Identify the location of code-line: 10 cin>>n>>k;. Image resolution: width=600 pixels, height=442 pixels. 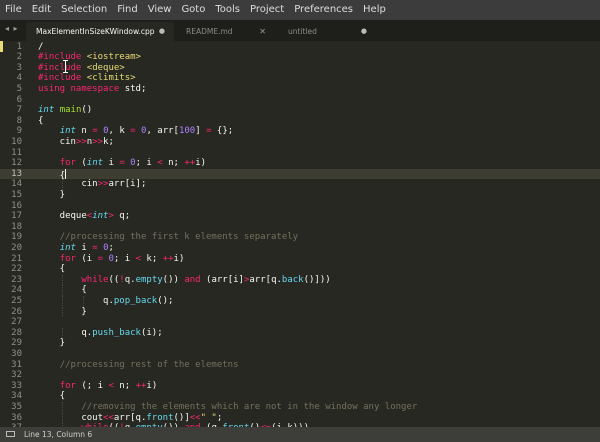
(300, 142).